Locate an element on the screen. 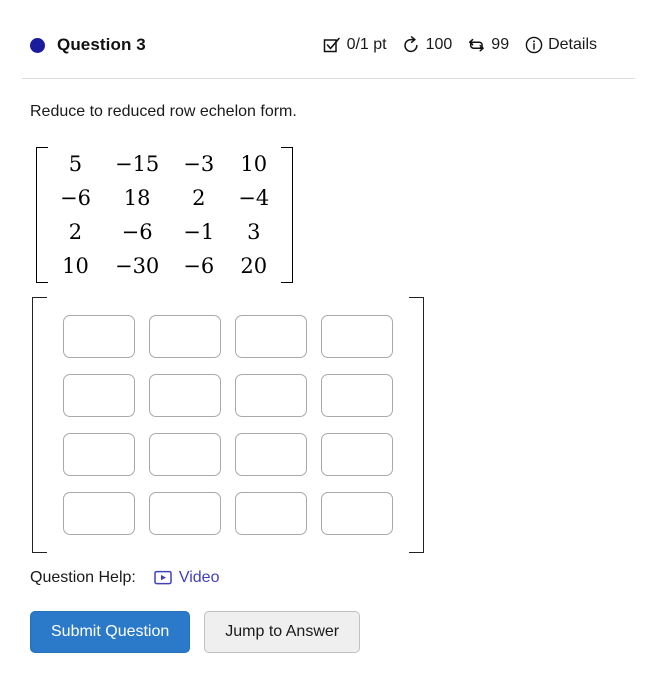 The height and width of the screenshot is (700, 657). retries-group: 99 is located at coordinates (488, 45).